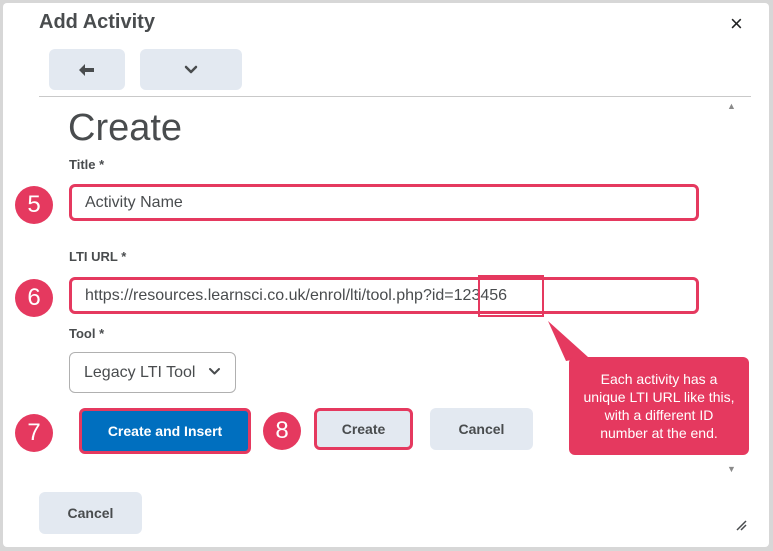  Describe the element at coordinates (384, 202) in the screenshot. I see `title-field: Activity Name` at that location.